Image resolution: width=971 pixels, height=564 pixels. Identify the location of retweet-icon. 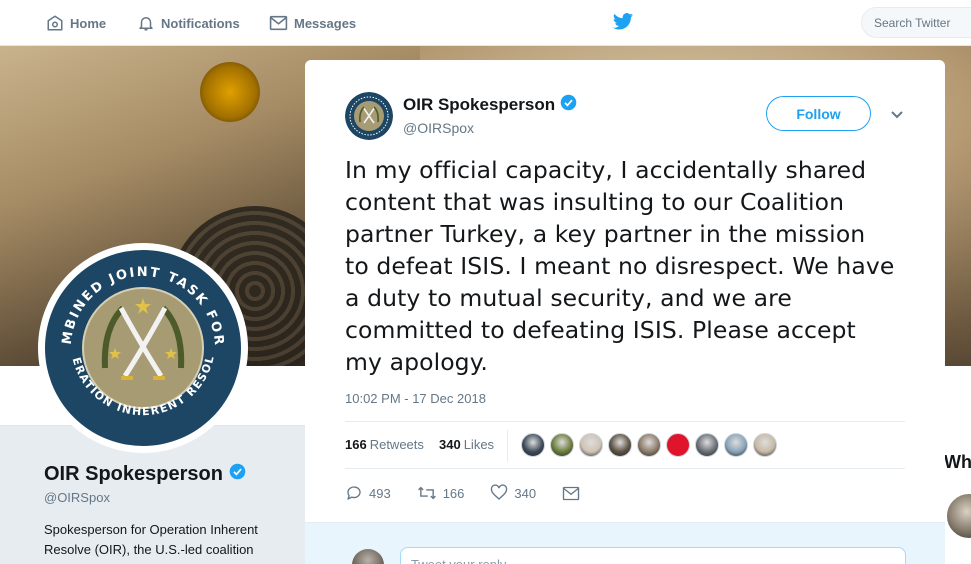
(427, 493).